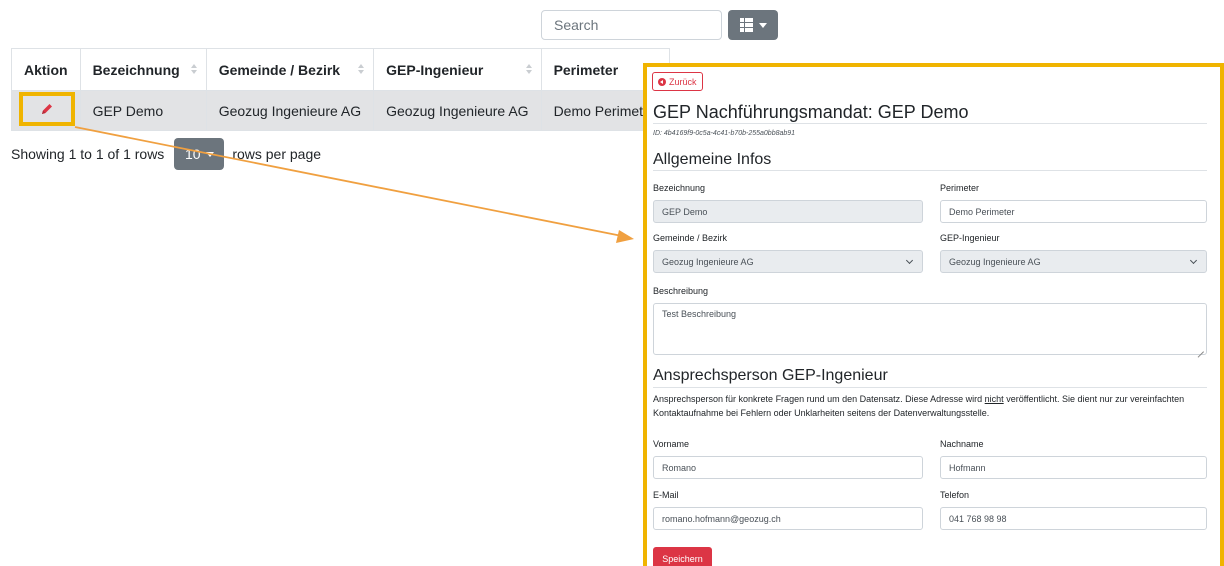 Image resolution: width=1224 pixels, height=566 pixels. Describe the element at coordinates (679, 467) in the screenshot. I see `vorname-value: Romano` at that location.